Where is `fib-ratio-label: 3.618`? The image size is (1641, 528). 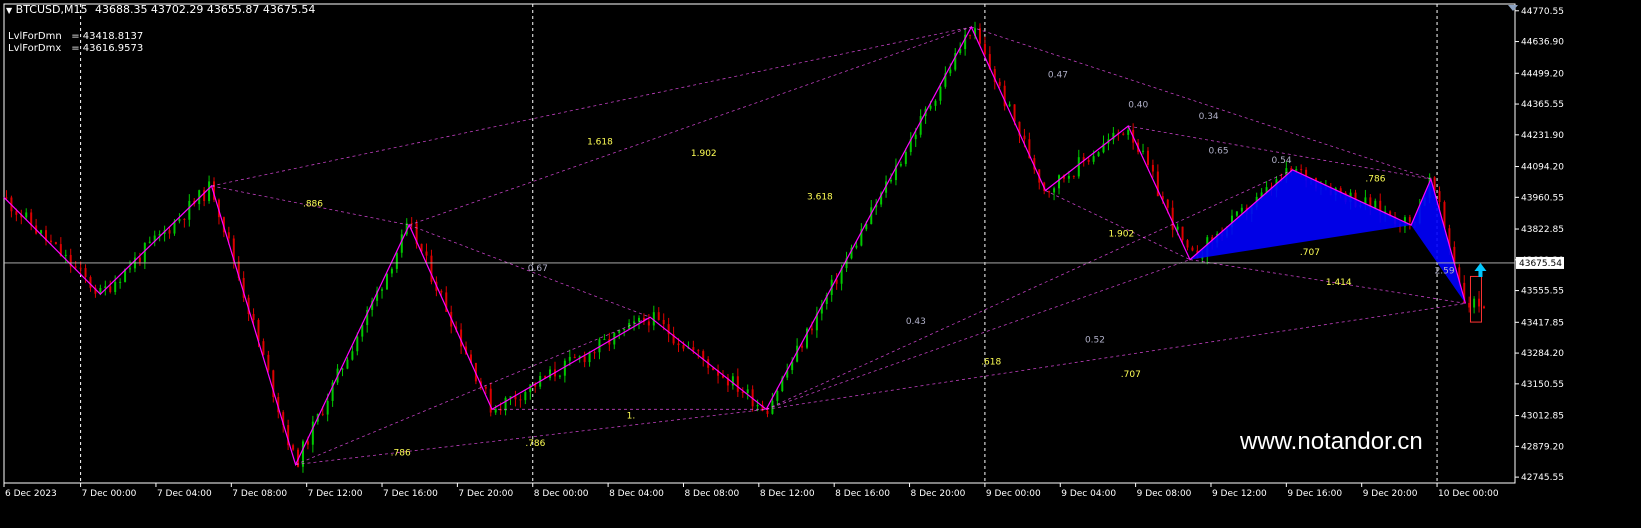 fib-ratio-label: 3.618 is located at coordinates (820, 198).